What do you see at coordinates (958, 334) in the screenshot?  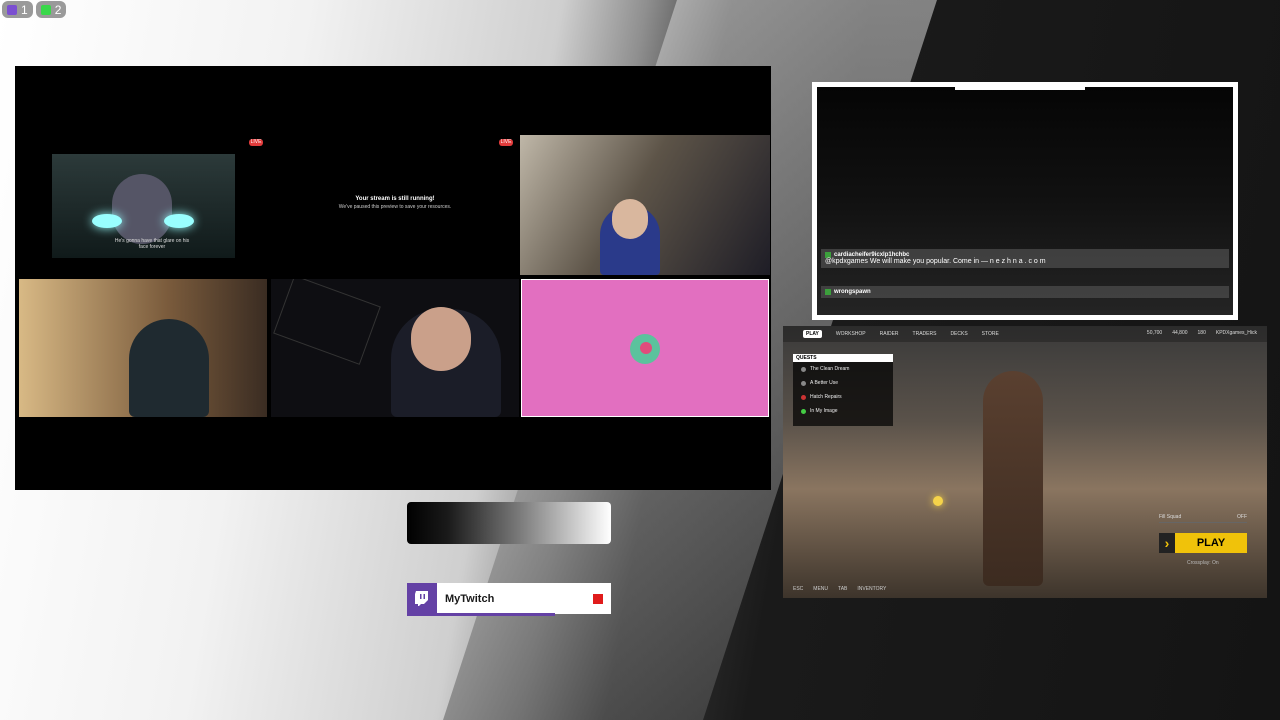 I see `game-nav-decks: DECKS` at bounding box center [958, 334].